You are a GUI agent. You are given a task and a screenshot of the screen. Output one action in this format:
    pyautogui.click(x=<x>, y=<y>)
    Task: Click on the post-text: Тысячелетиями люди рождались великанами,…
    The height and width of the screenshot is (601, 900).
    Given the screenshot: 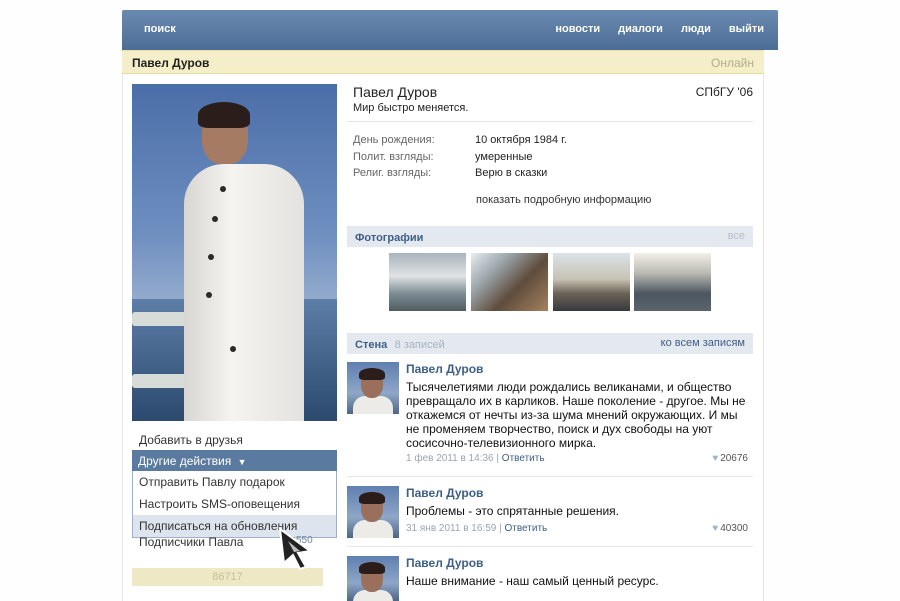 What is the action you would take?
    pyautogui.click(x=576, y=415)
    